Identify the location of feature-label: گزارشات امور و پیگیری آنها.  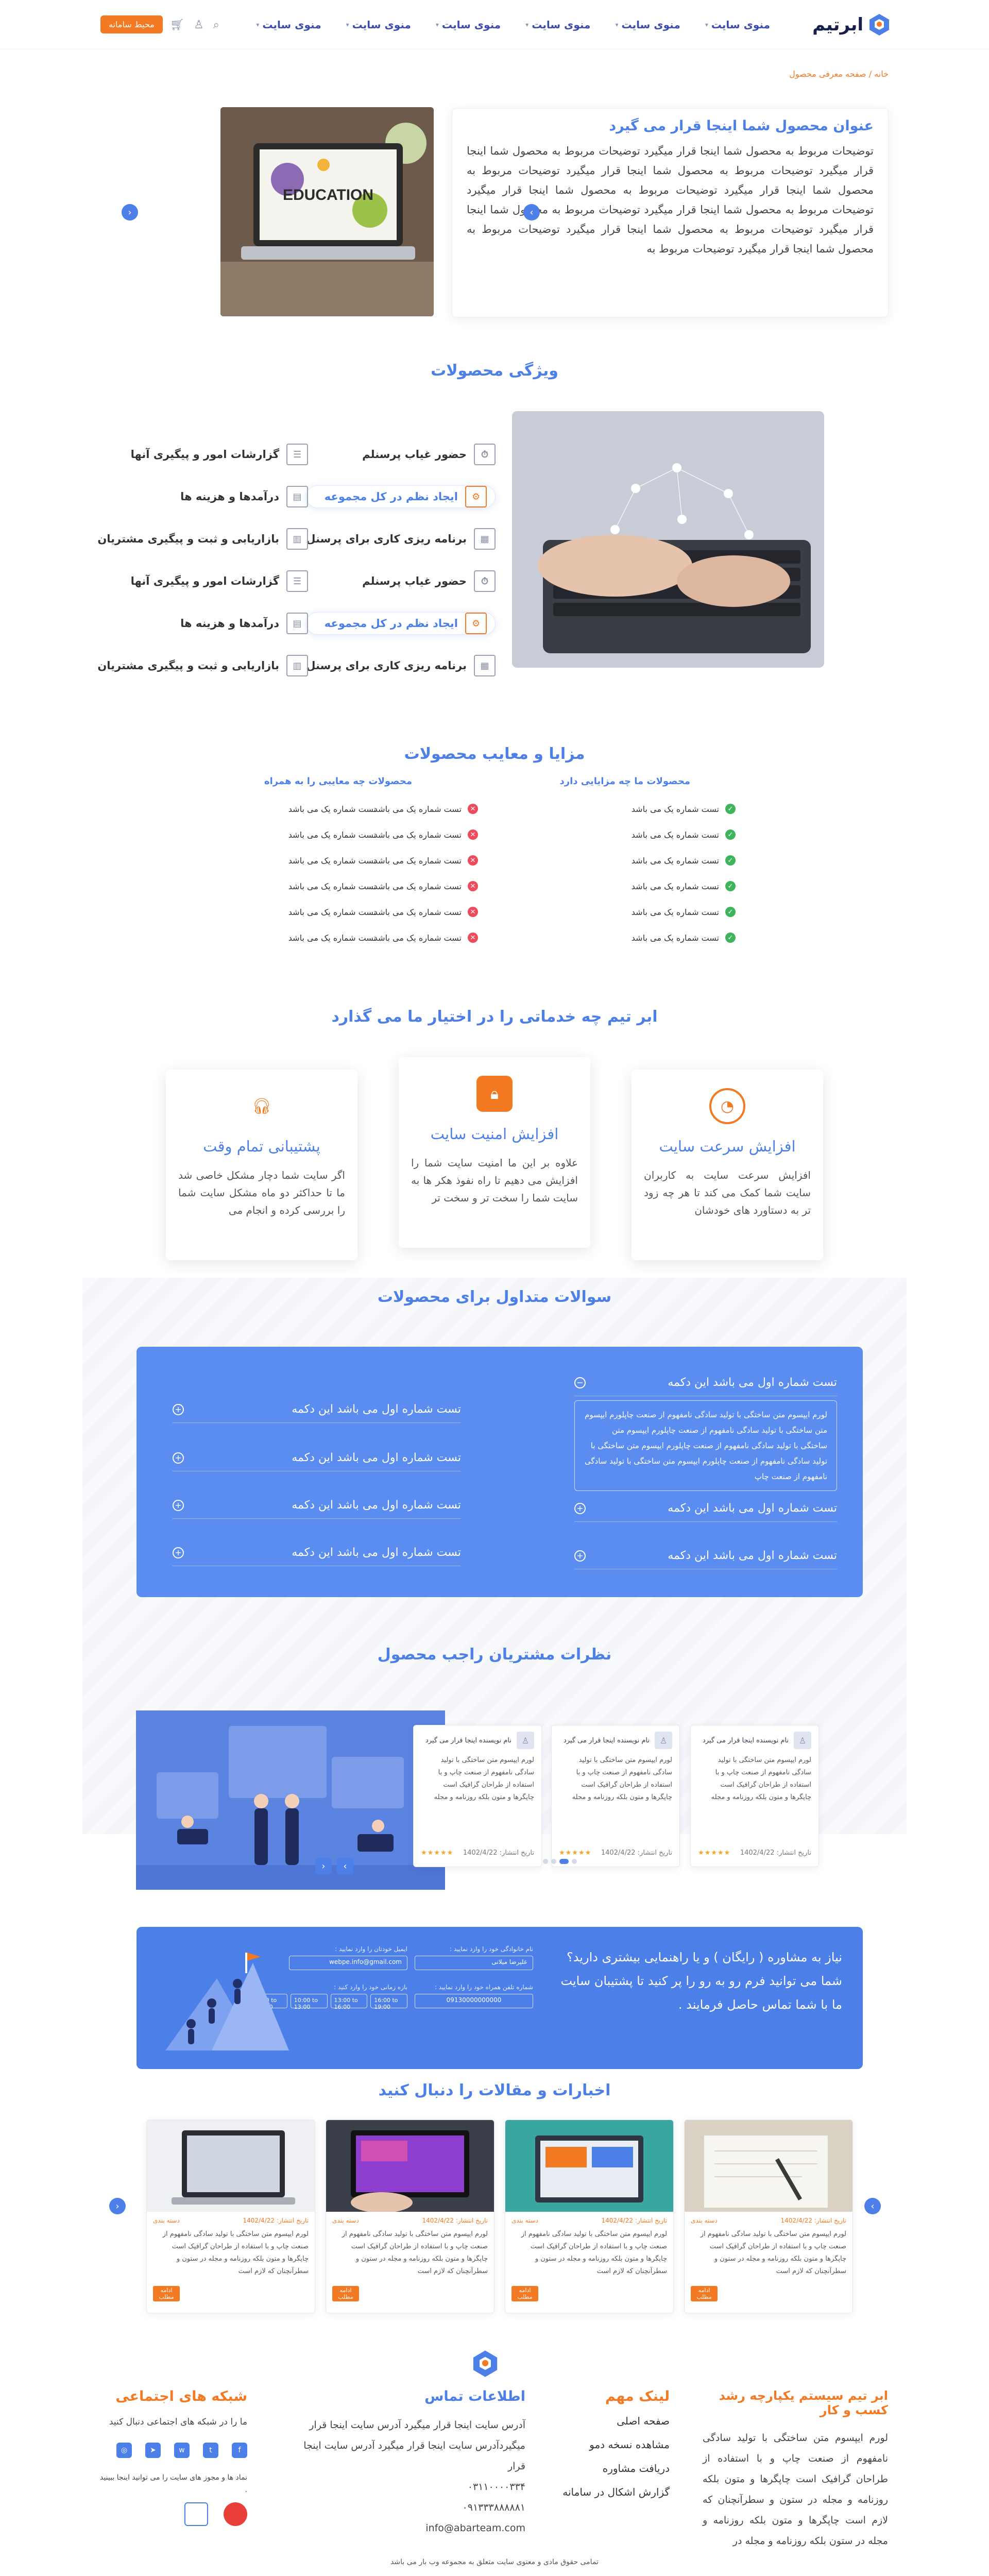
(204, 454).